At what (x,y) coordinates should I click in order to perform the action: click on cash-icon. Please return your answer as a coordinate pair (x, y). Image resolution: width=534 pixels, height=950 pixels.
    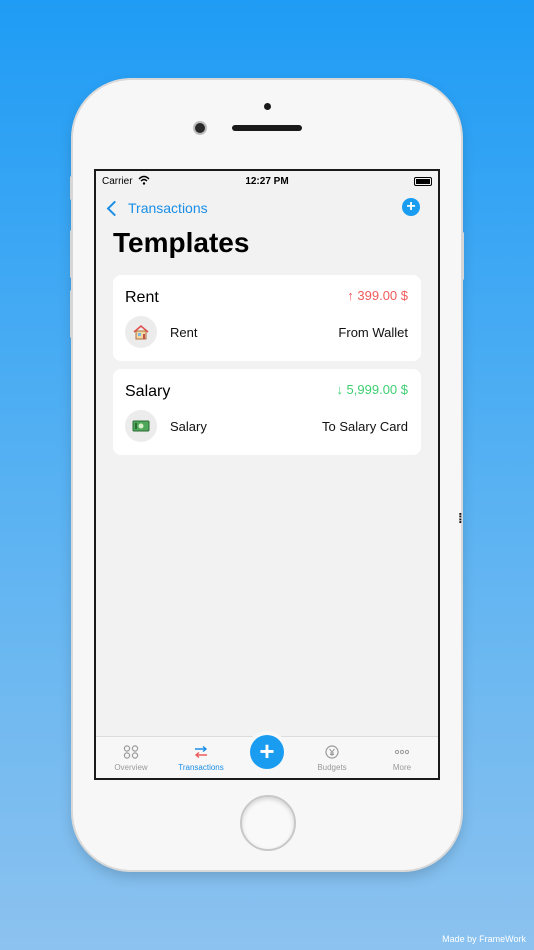
    Looking at the image, I should click on (141, 426).